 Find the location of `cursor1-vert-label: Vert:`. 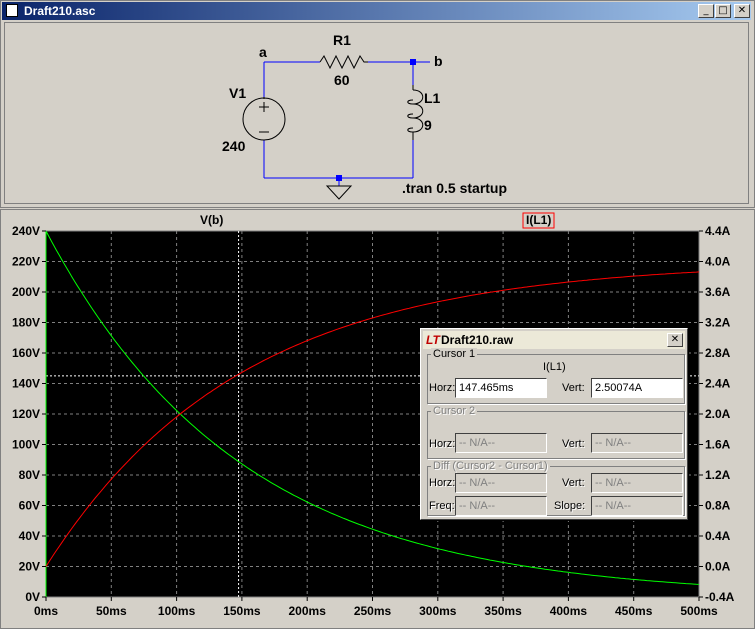

cursor1-vert-label: Vert: is located at coordinates (573, 388).